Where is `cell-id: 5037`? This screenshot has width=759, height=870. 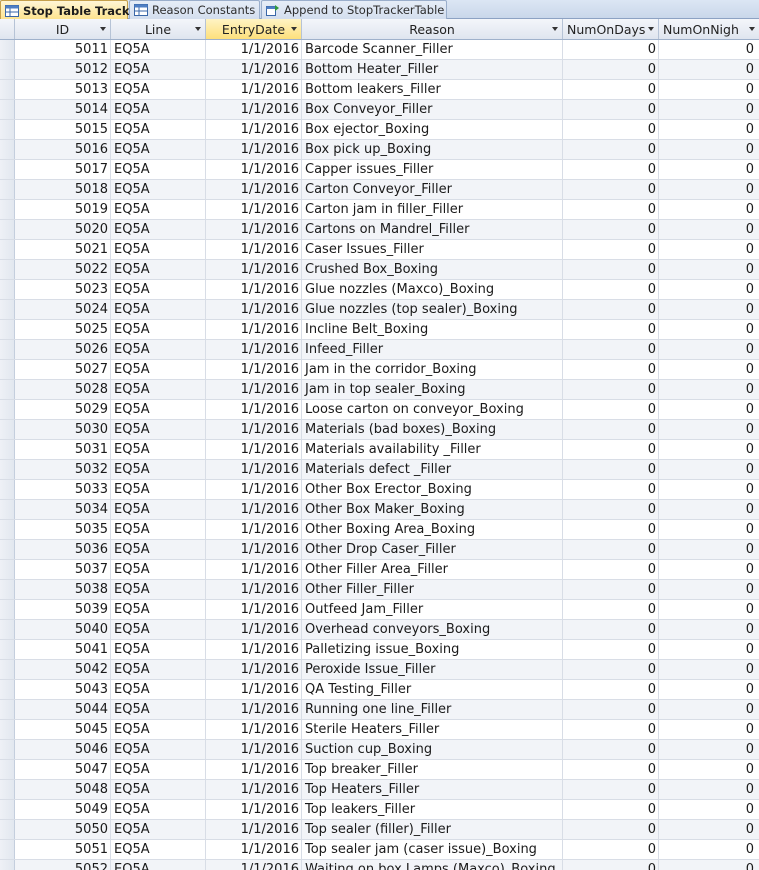 cell-id: 5037 is located at coordinates (63, 569).